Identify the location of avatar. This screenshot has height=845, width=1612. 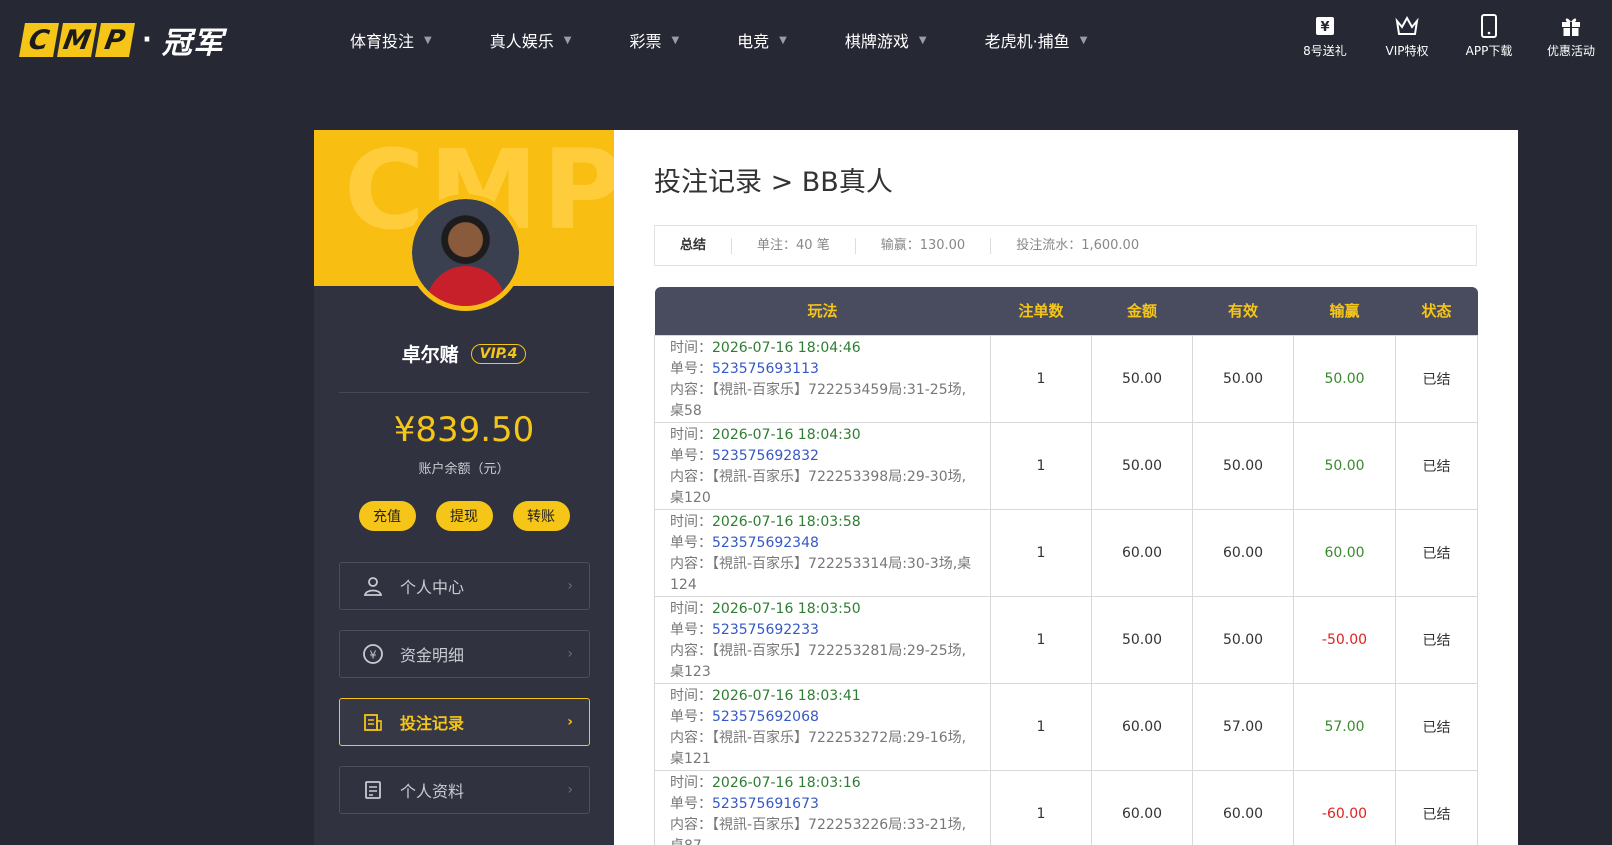
(465, 252).